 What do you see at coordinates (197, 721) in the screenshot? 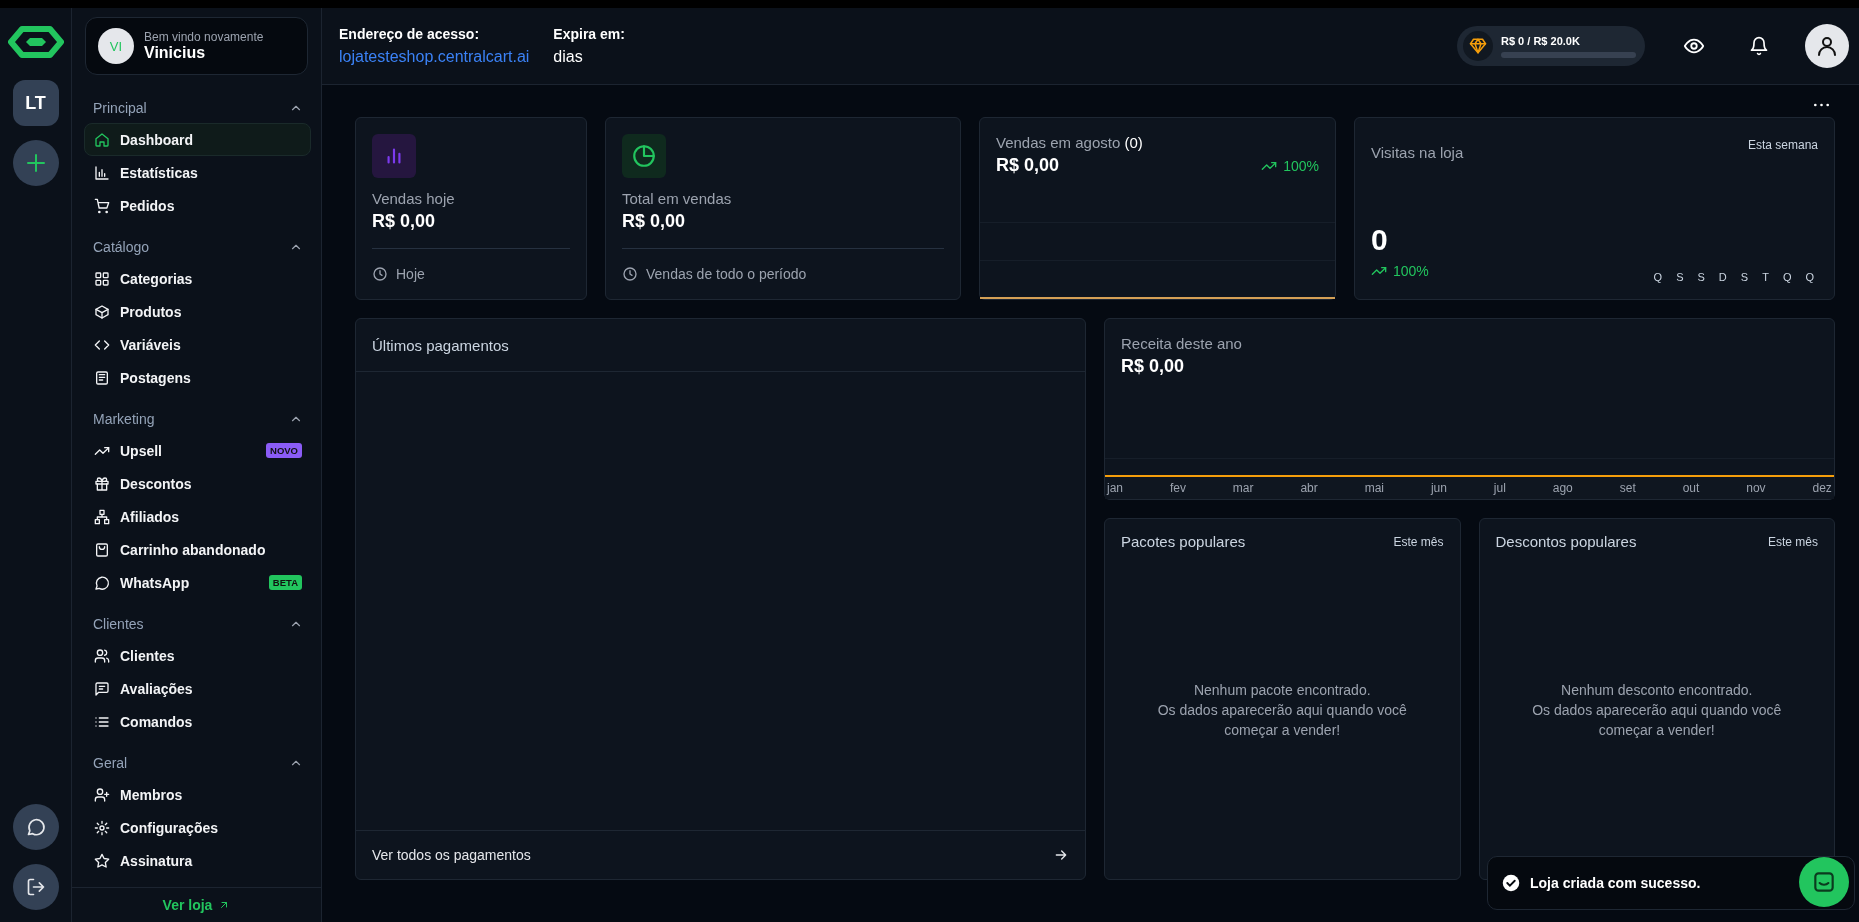
I see `sidebar-item: Comandos` at bounding box center [197, 721].